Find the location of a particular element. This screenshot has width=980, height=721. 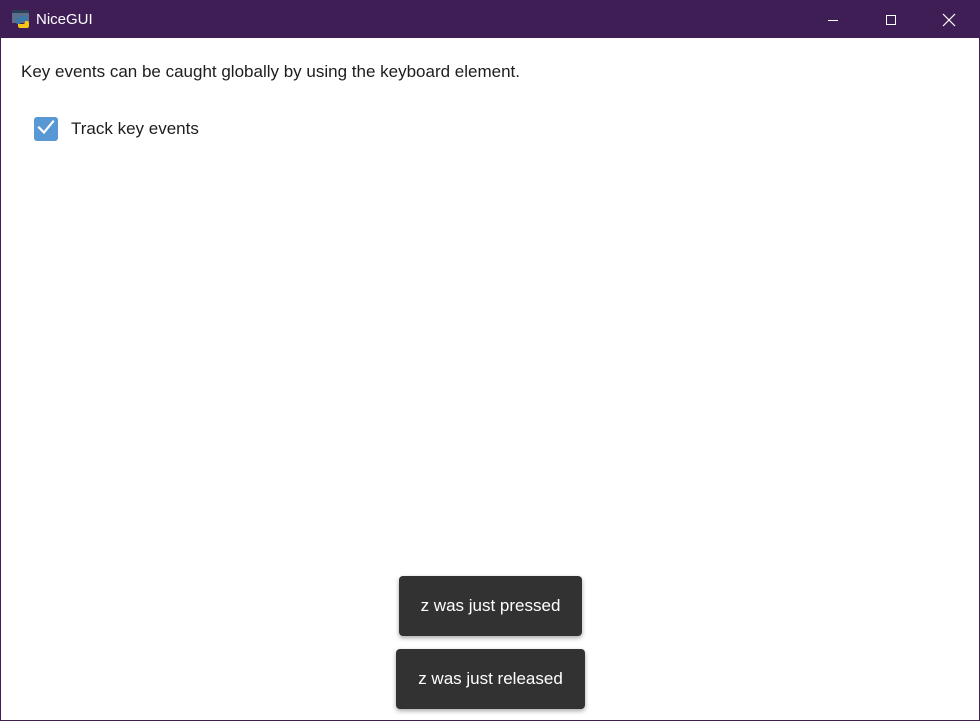

minimize-icon is located at coordinates (833, 20).